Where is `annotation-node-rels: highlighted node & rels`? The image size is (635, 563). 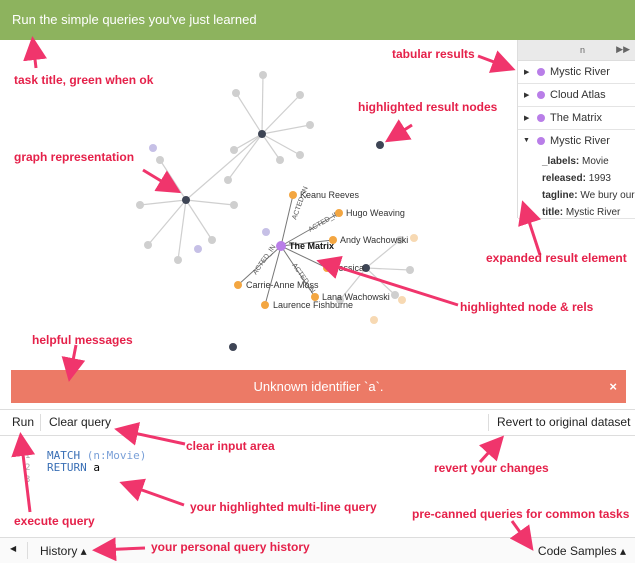 annotation-node-rels: highlighted node & rels is located at coordinates (527, 307).